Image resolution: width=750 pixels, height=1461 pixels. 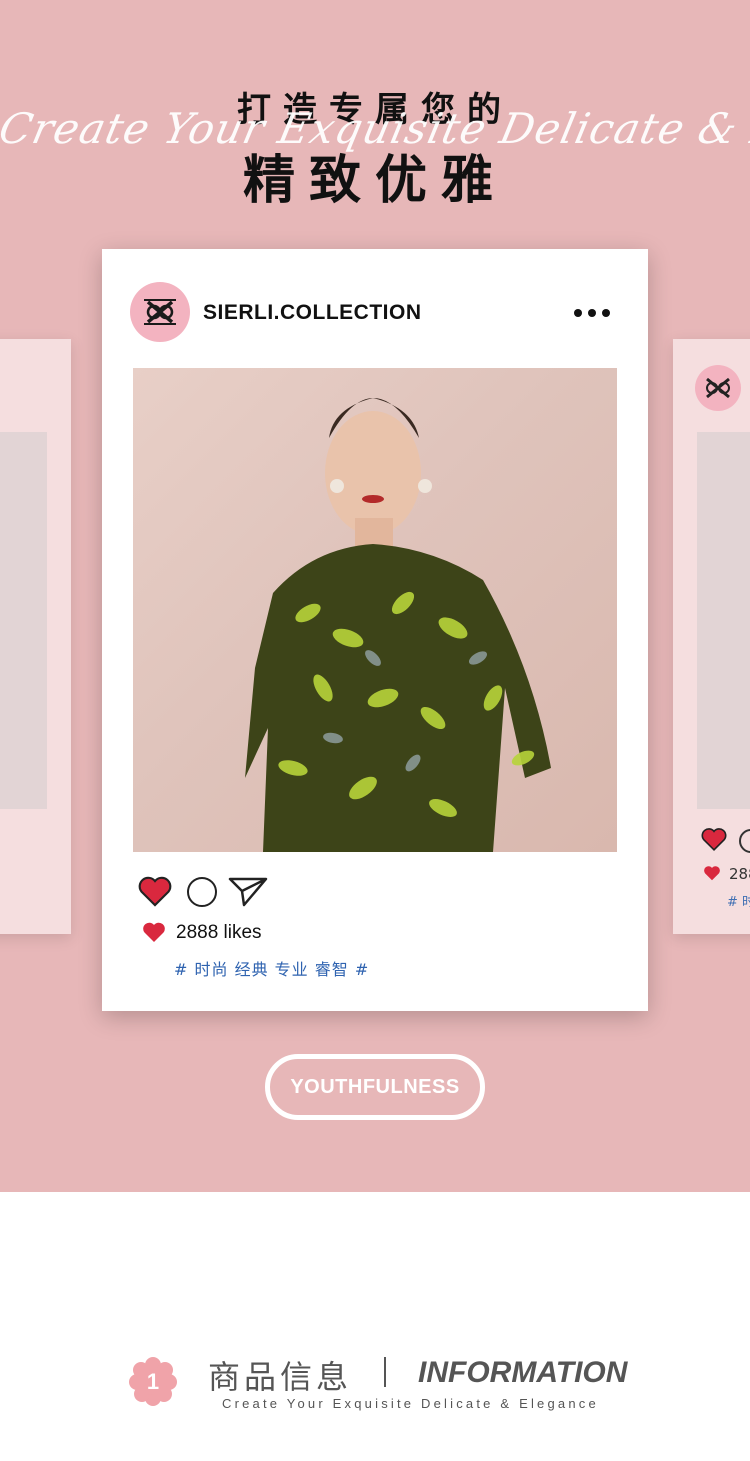 I want to click on info-number: 1, so click(x=153, y=1381).